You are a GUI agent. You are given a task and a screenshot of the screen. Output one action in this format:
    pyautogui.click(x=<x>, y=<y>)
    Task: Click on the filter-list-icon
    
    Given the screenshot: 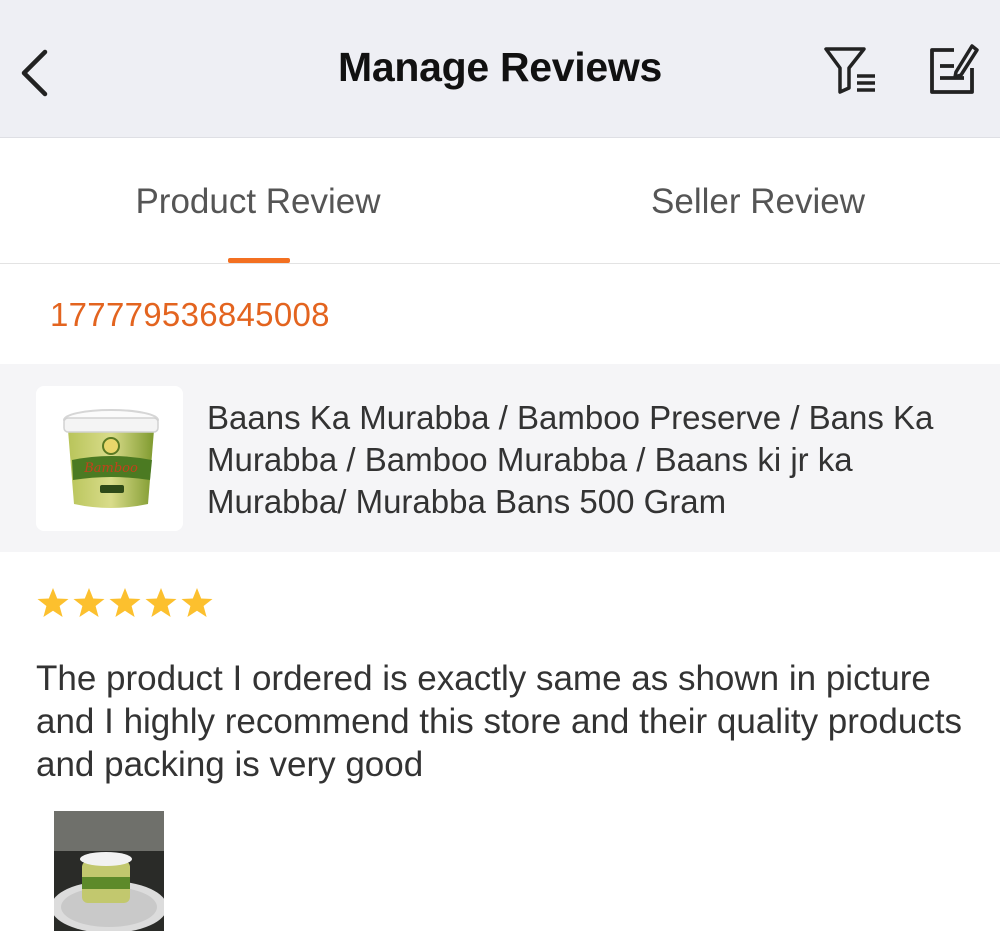 What is the action you would take?
    pyautogui.click(x=849, y=70)
    